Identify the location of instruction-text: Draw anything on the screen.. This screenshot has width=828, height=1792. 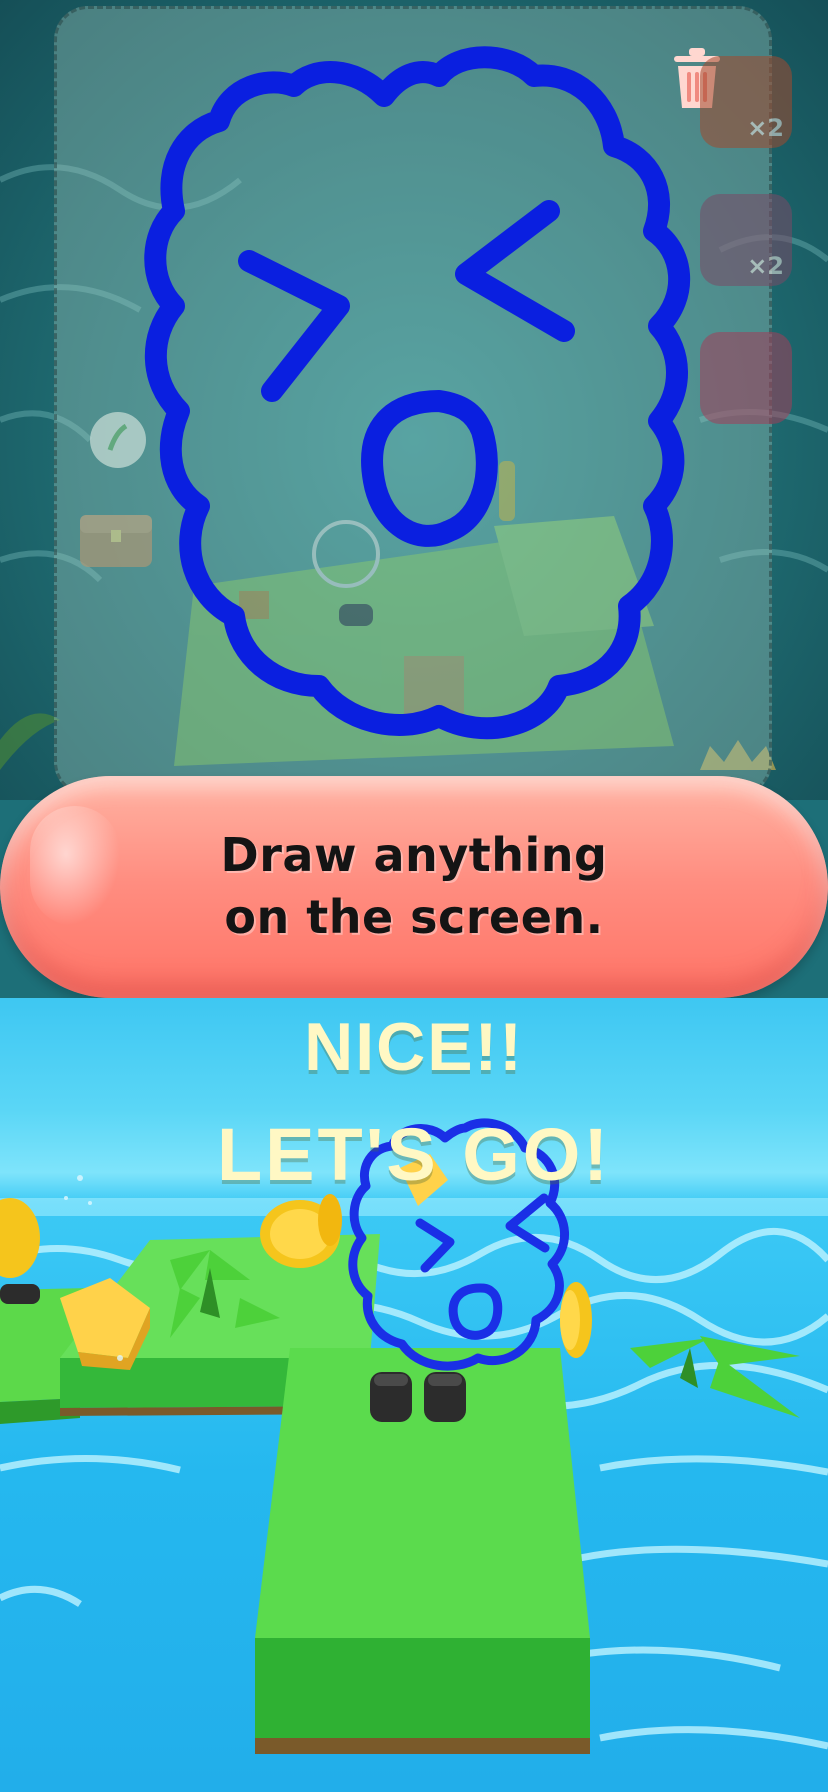
(414, 886).